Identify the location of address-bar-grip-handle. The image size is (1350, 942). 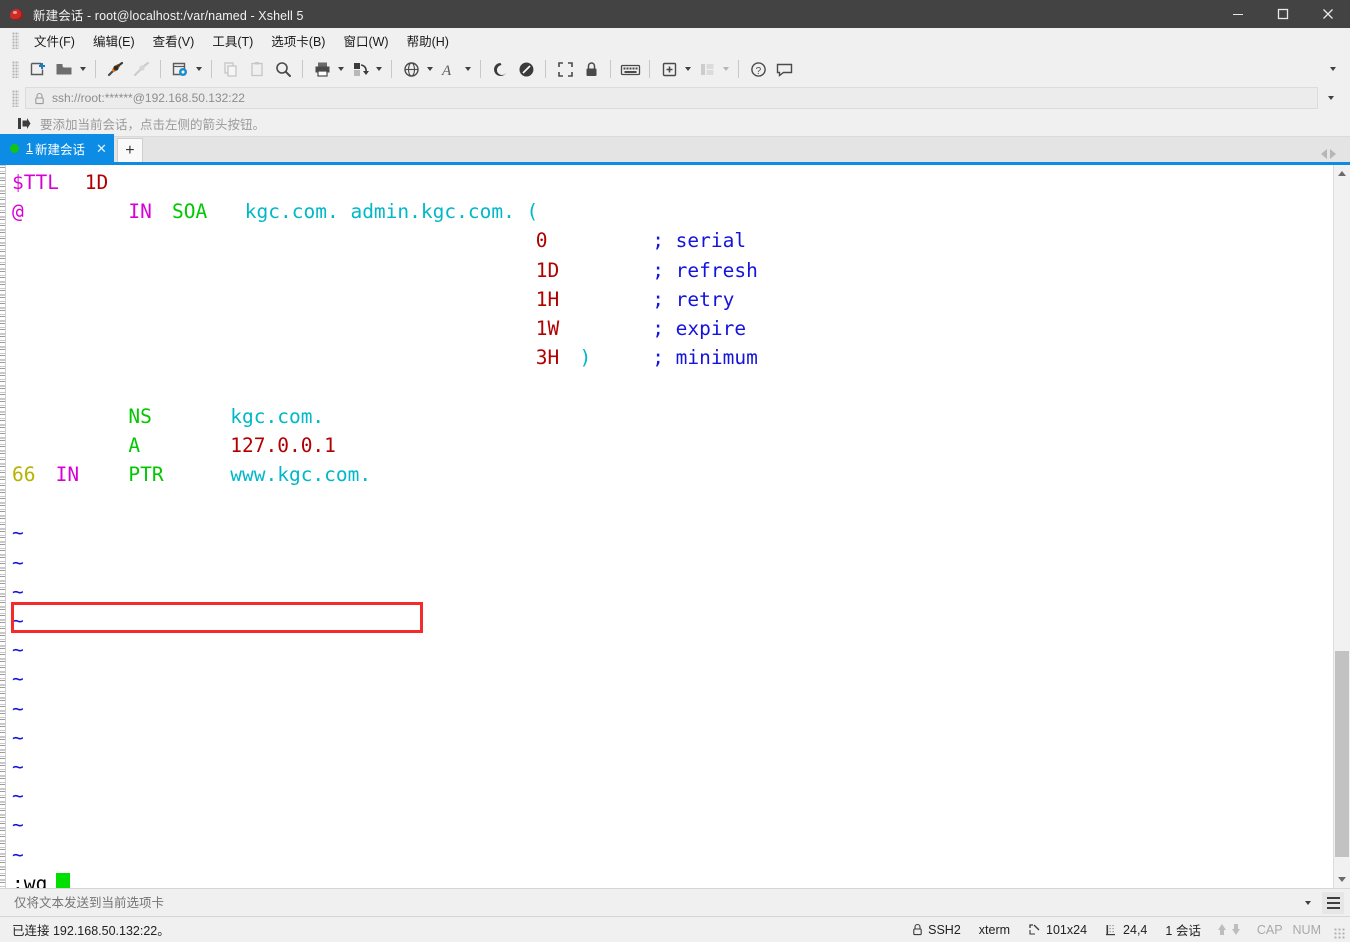
(15, 98).